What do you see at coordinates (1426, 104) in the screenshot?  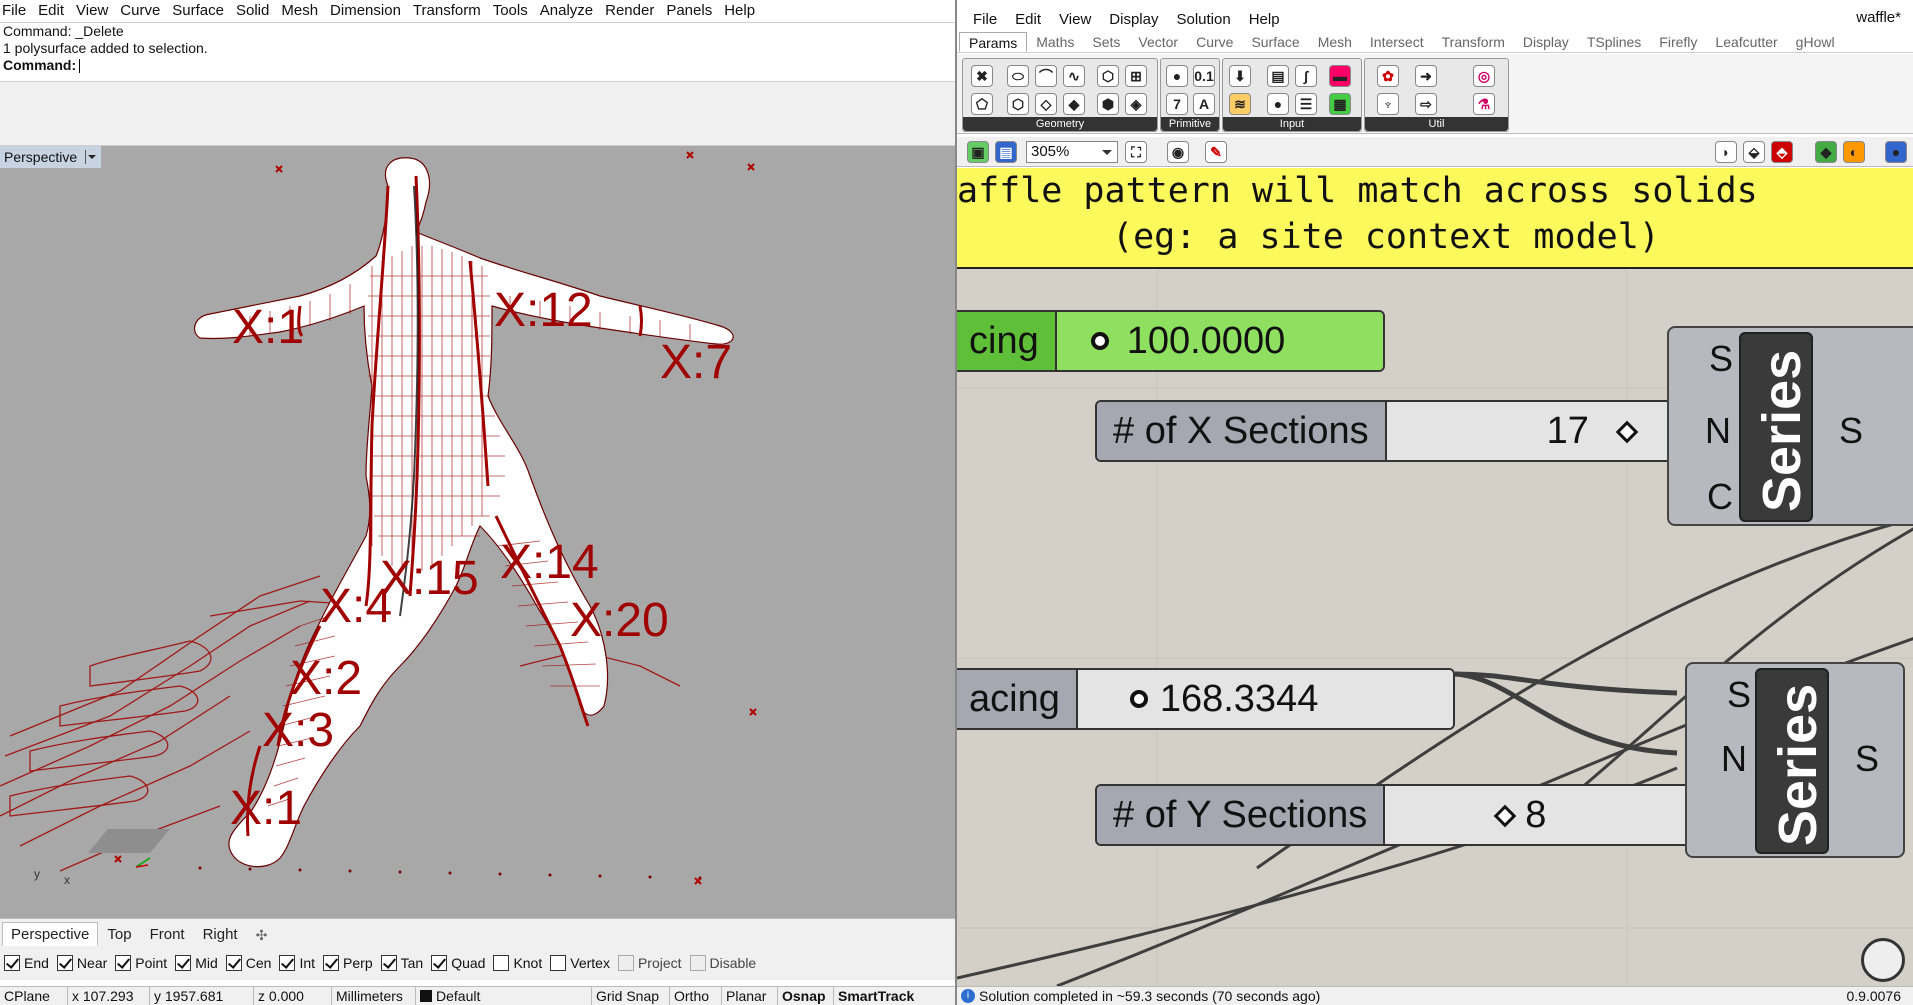 I see `hollow-arrow-icon: ⇨` at bounding box center [1426, 104].